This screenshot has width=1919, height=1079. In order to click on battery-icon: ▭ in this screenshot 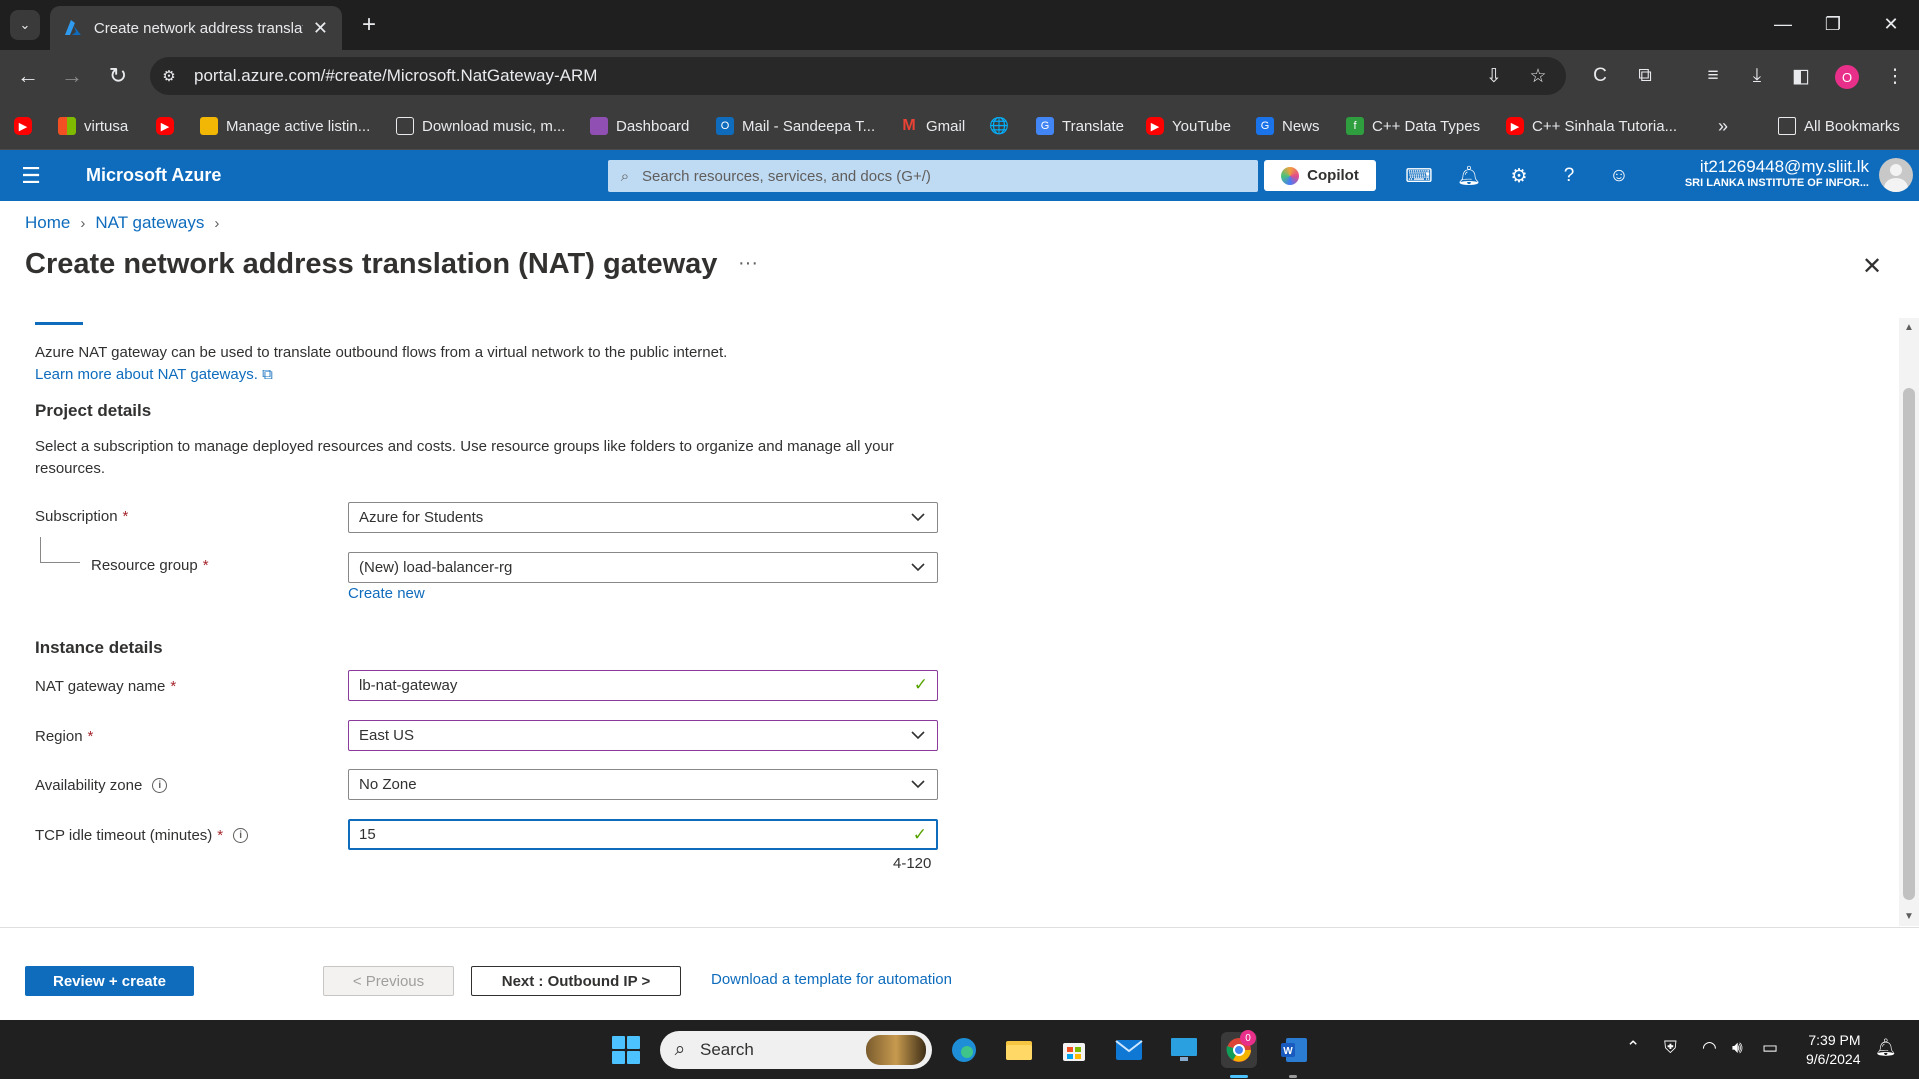, I will do `click(1770, 1048)`.